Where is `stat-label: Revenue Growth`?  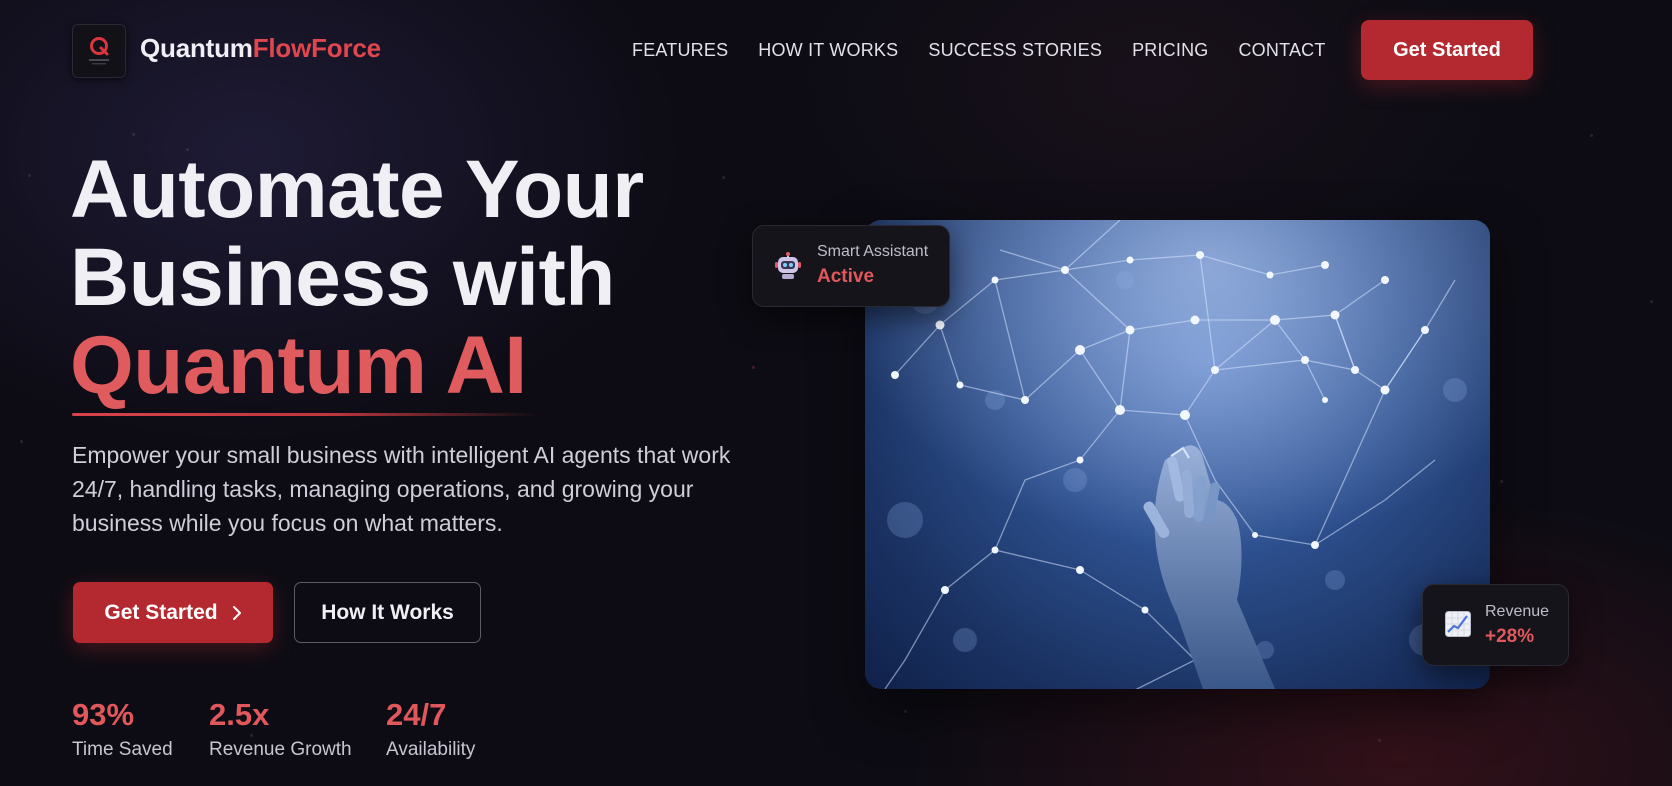
stat-label: Revenue Growth is located at coordinates (280, 749).